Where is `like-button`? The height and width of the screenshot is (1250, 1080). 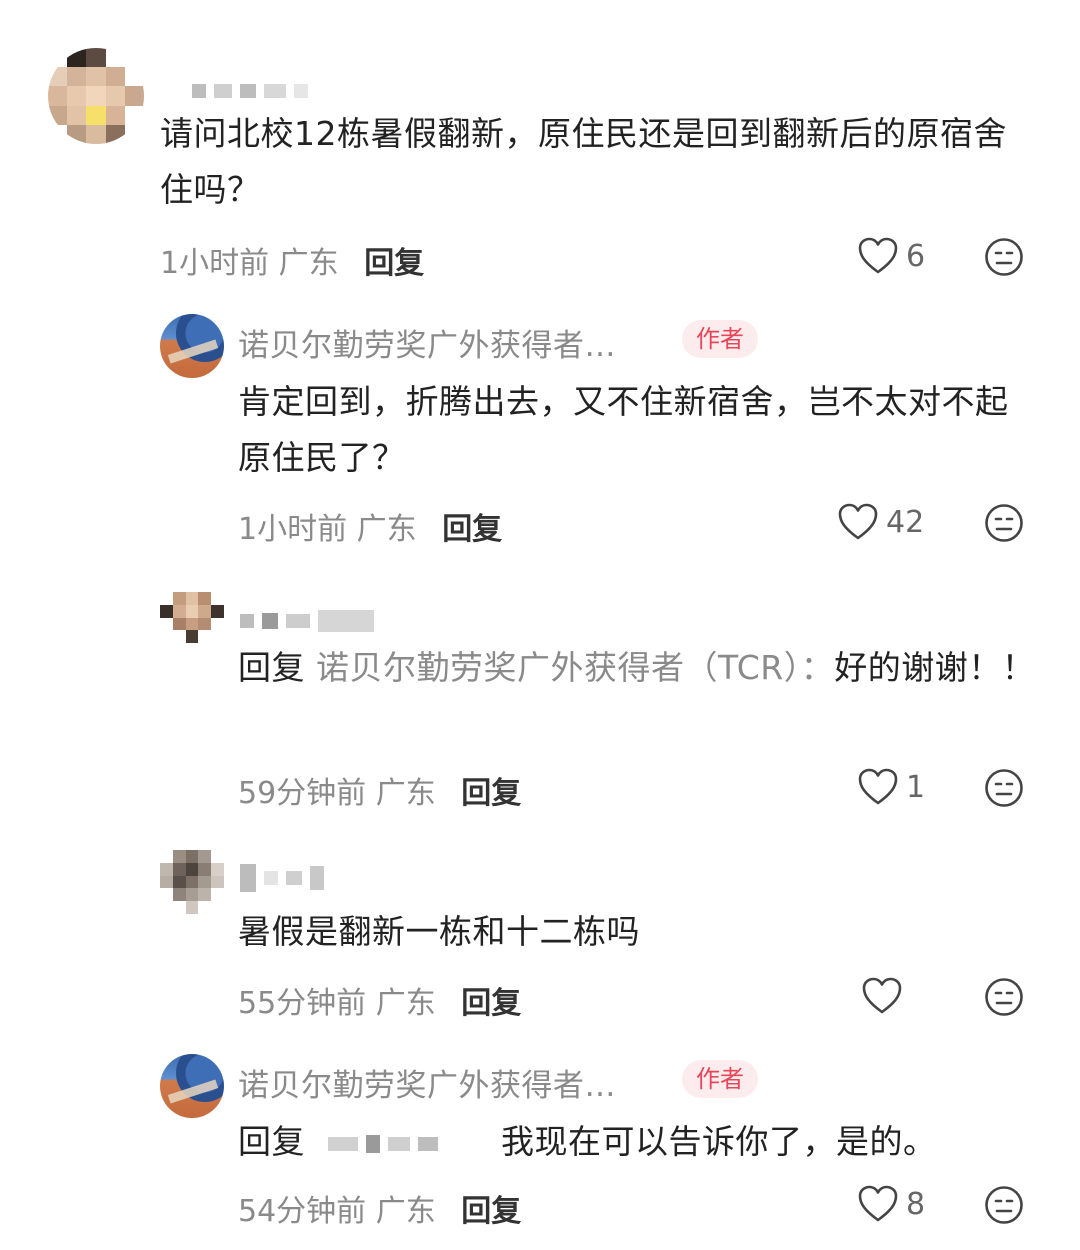 like-button is located at coordinates (886, 996).